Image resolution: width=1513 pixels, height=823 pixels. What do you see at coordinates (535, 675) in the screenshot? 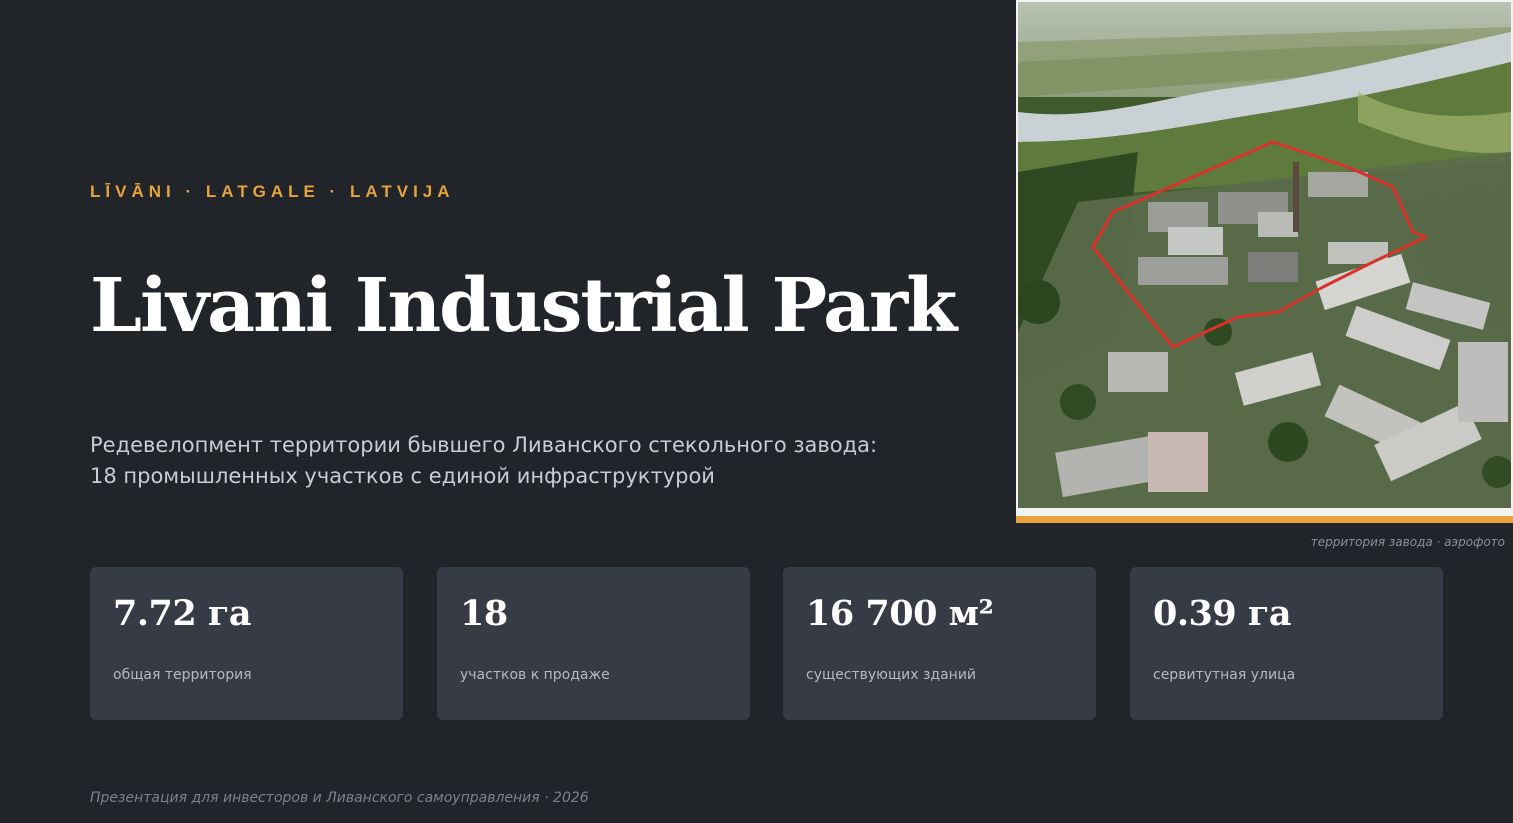
I see `stat-label: участков к продаже` at bounding box center [535, 675].